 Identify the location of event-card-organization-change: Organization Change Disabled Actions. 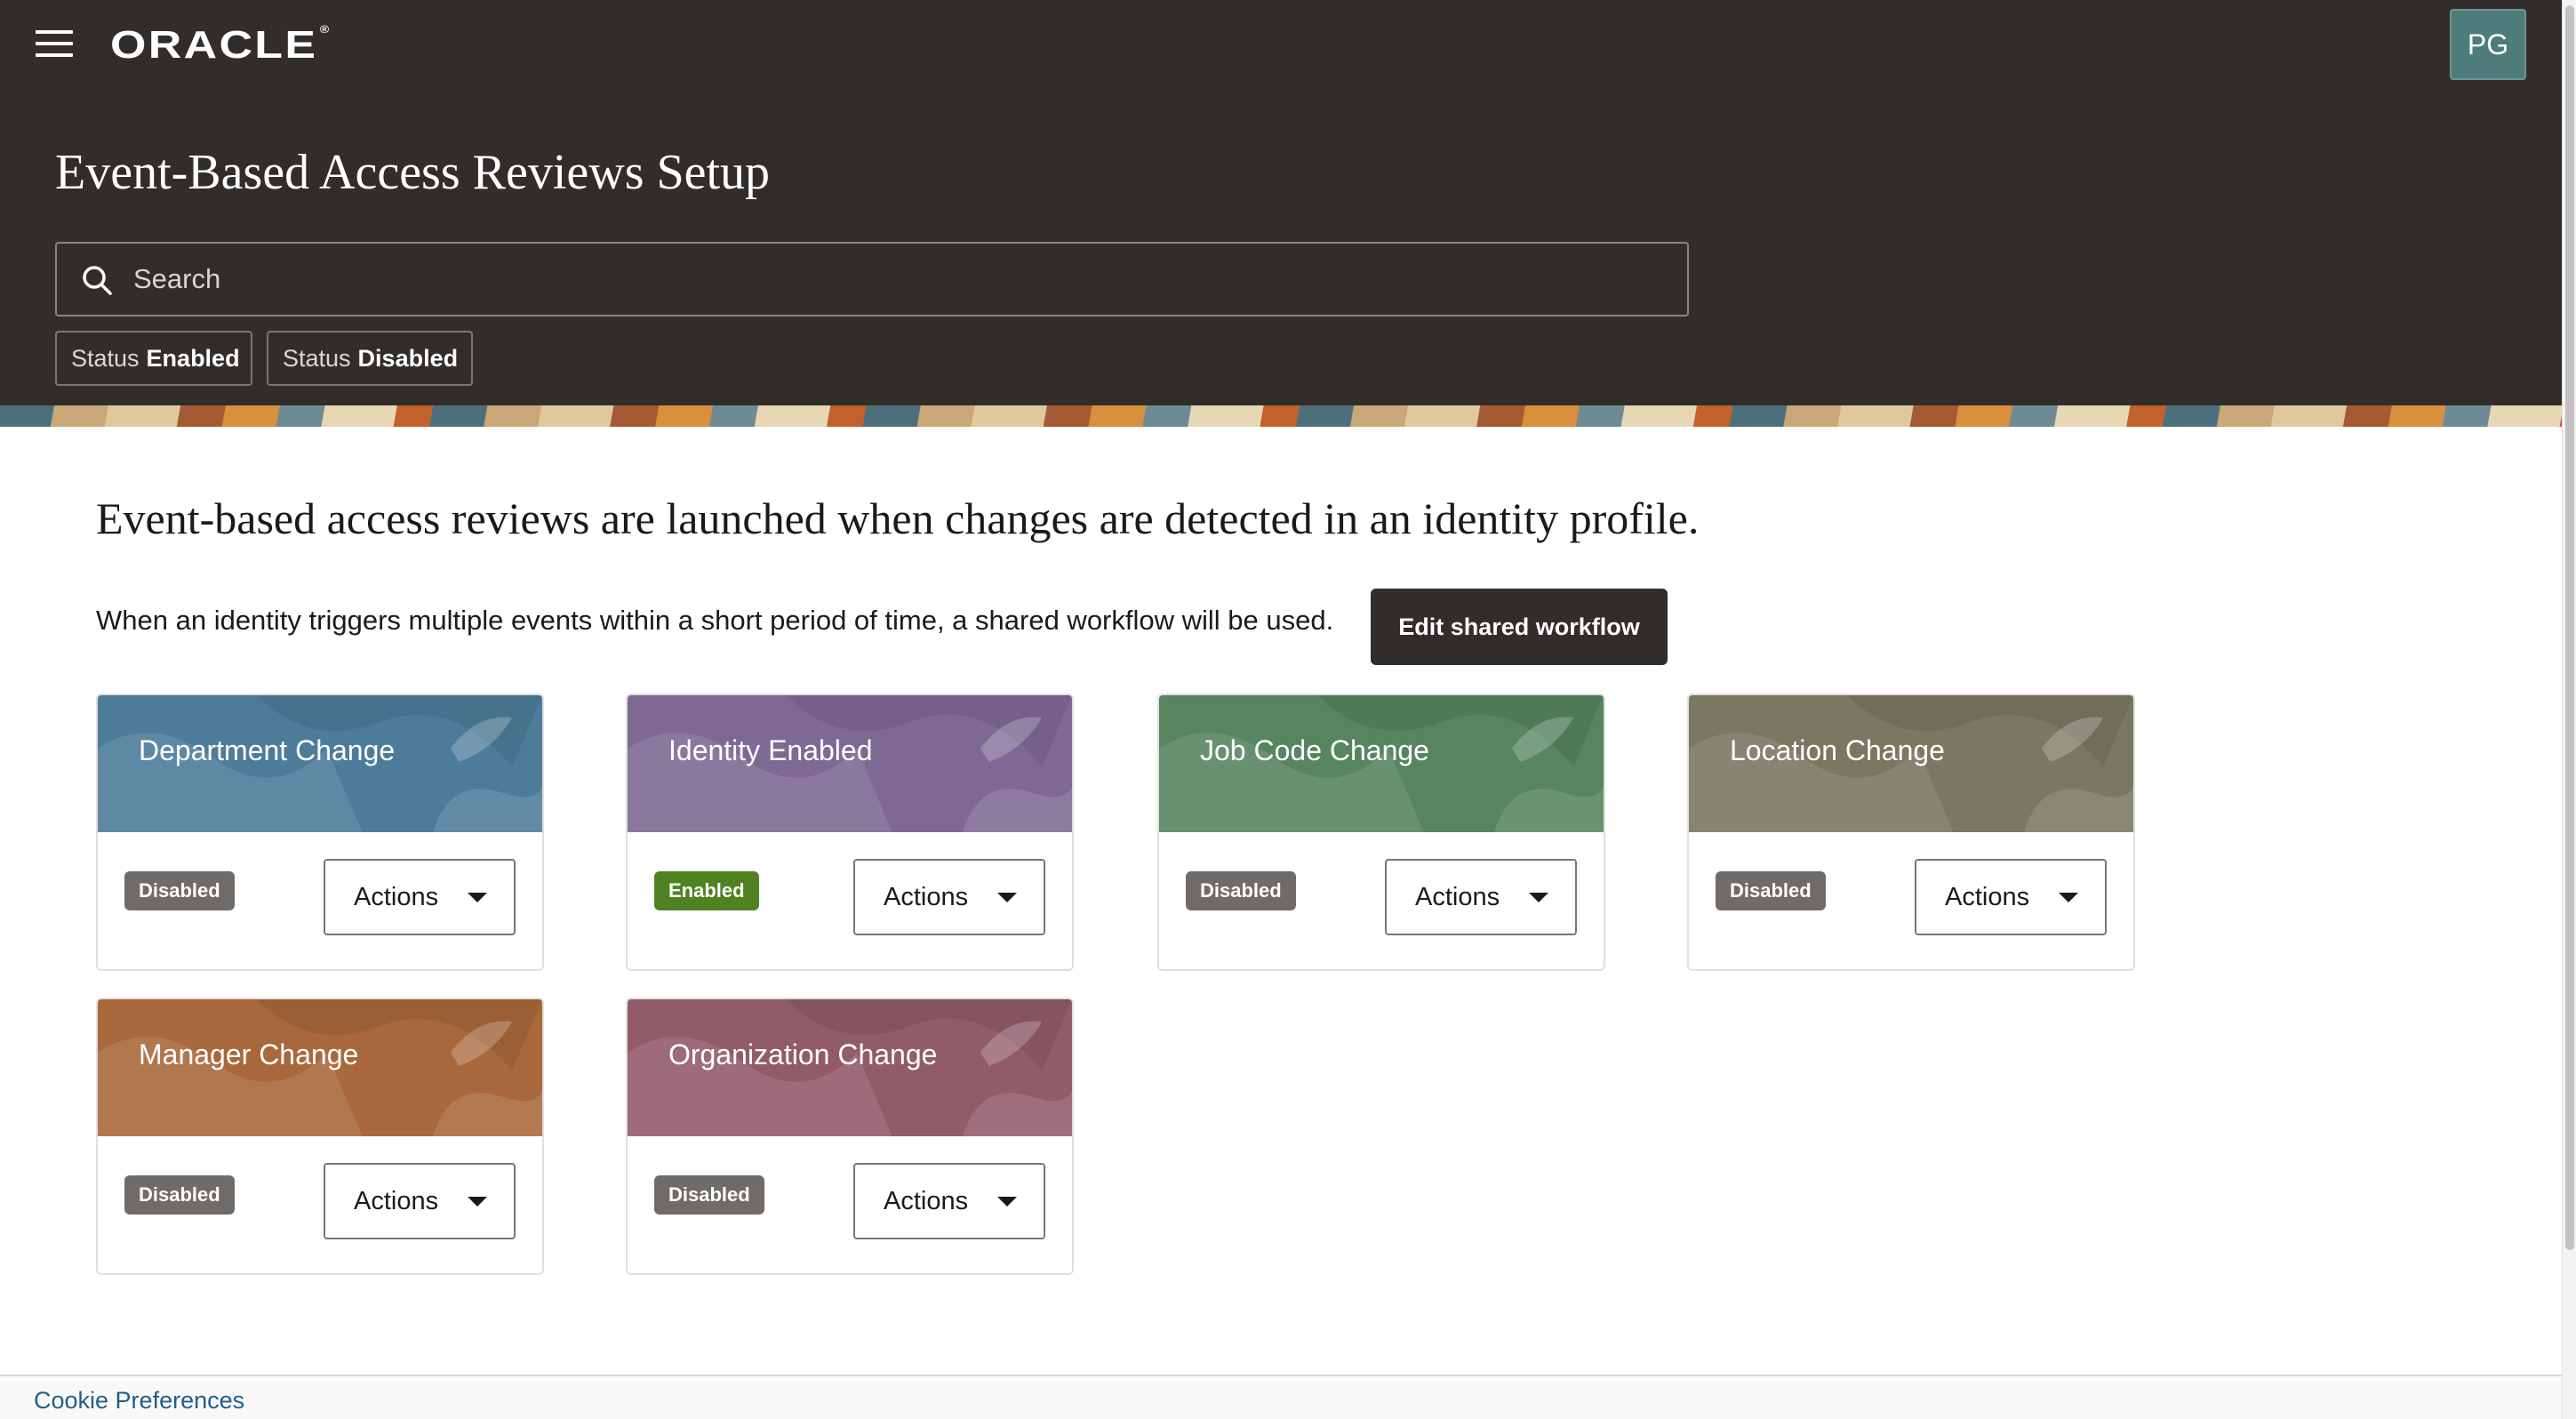
(850, 1137).